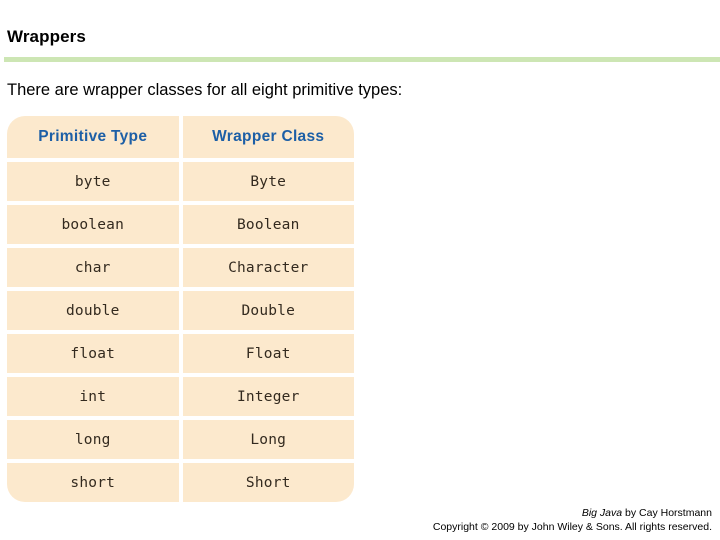 Image resolution: width=720 pixels, height=540 pixels. Describe the element at coordinates (180, 396) in the screenshot. I see `table-row: int Integer` at that location.